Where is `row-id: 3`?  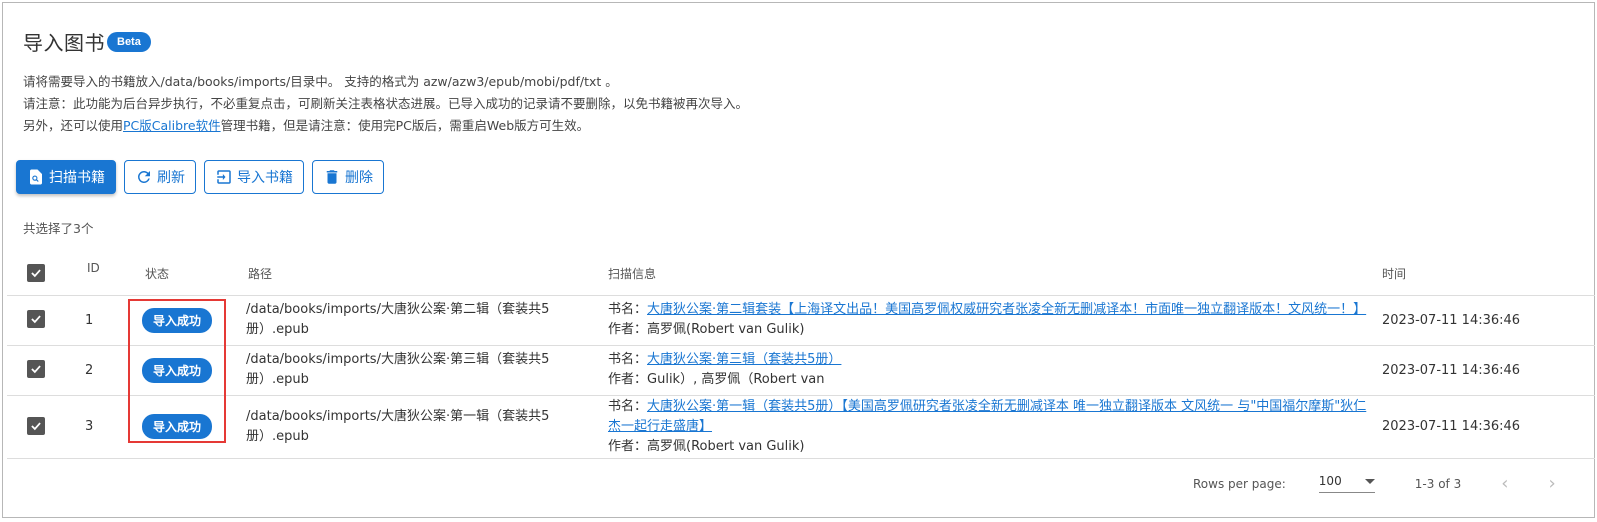 row-id: 3 is located at coordinates (98, 427).